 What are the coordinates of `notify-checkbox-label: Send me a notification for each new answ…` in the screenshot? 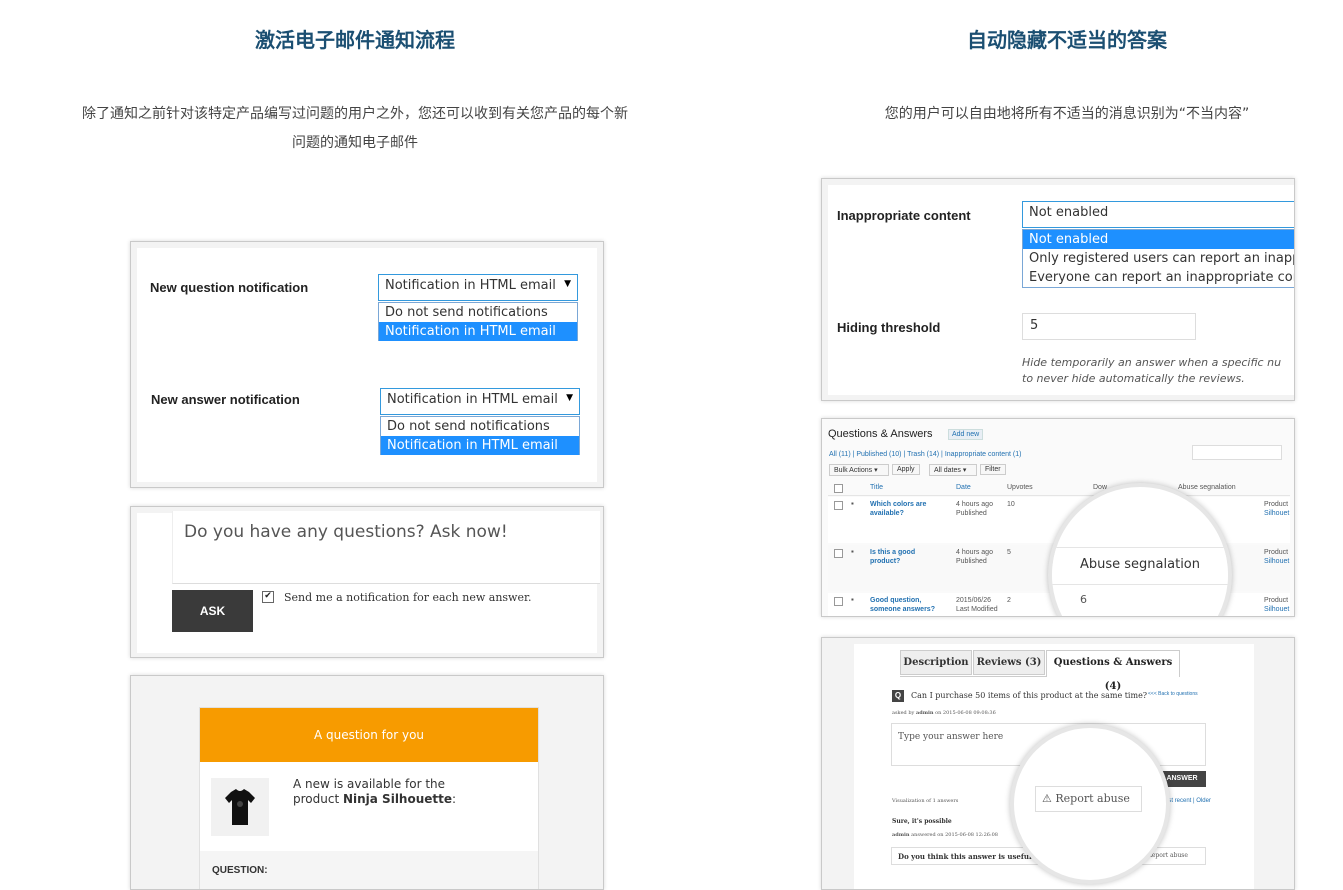 It's located at (408, 597).